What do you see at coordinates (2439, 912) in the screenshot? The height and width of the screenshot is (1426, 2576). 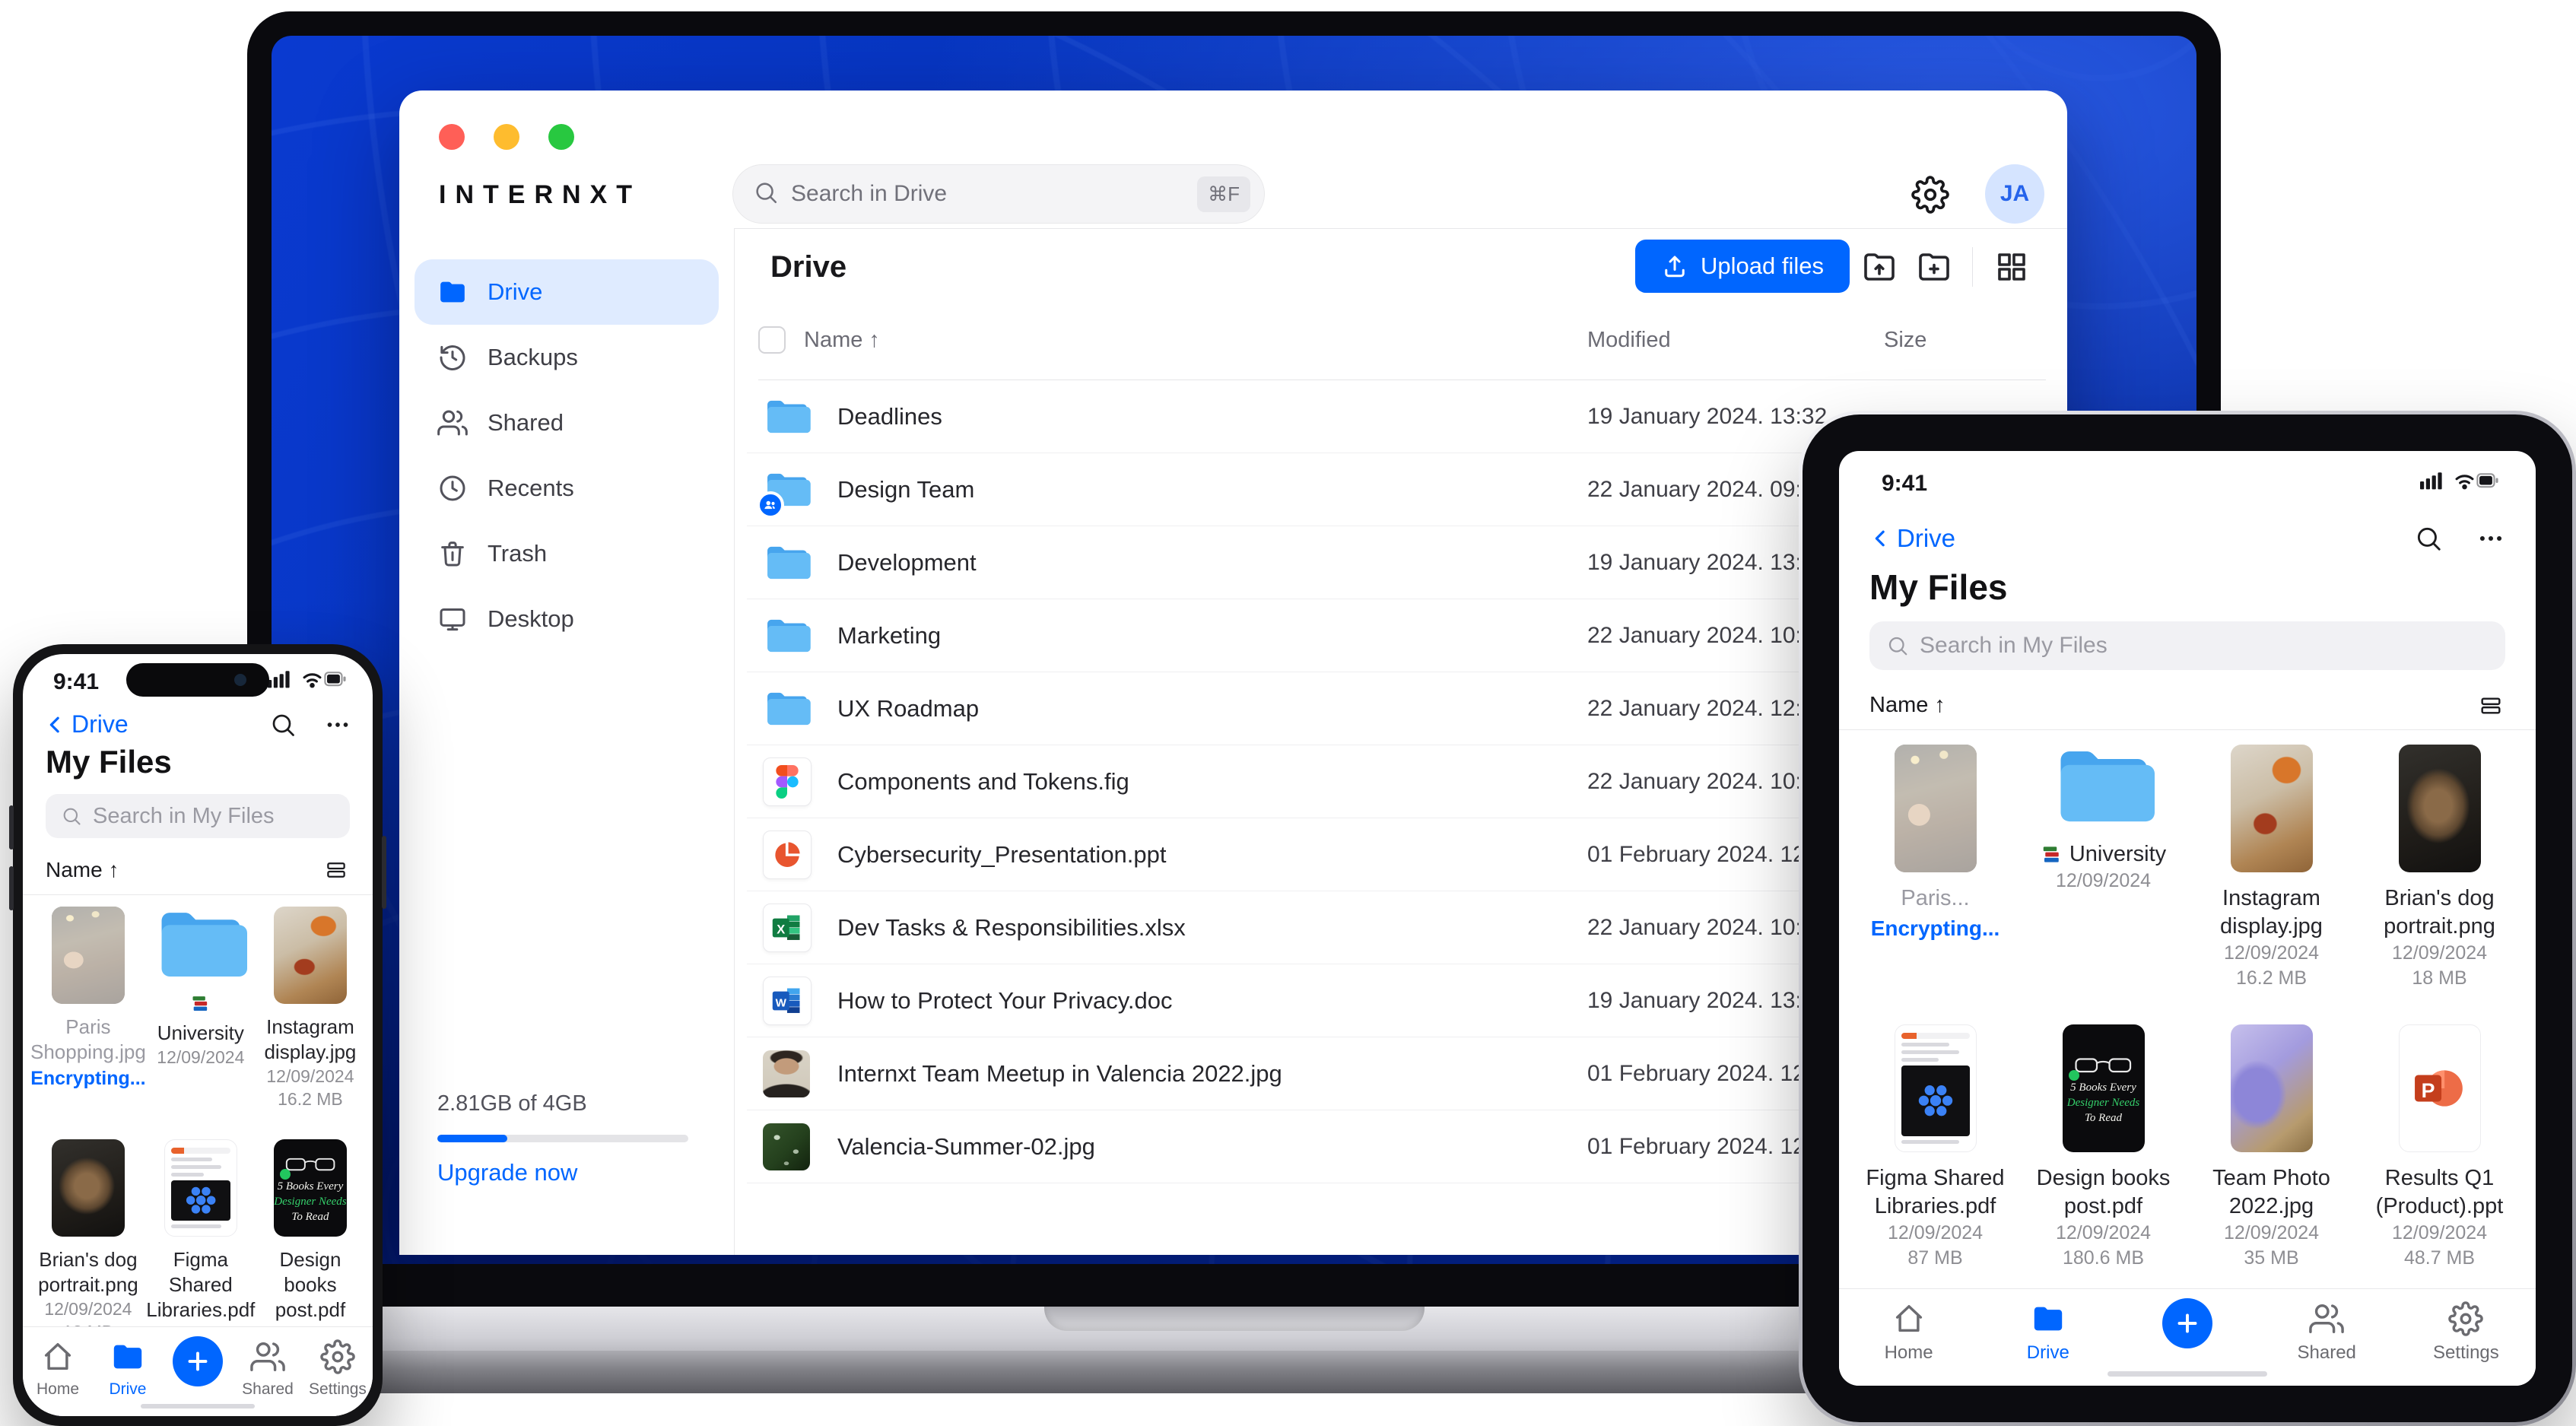 I see `file-name: Brian's dog portrait.png` at bounding box center [2439, 912].